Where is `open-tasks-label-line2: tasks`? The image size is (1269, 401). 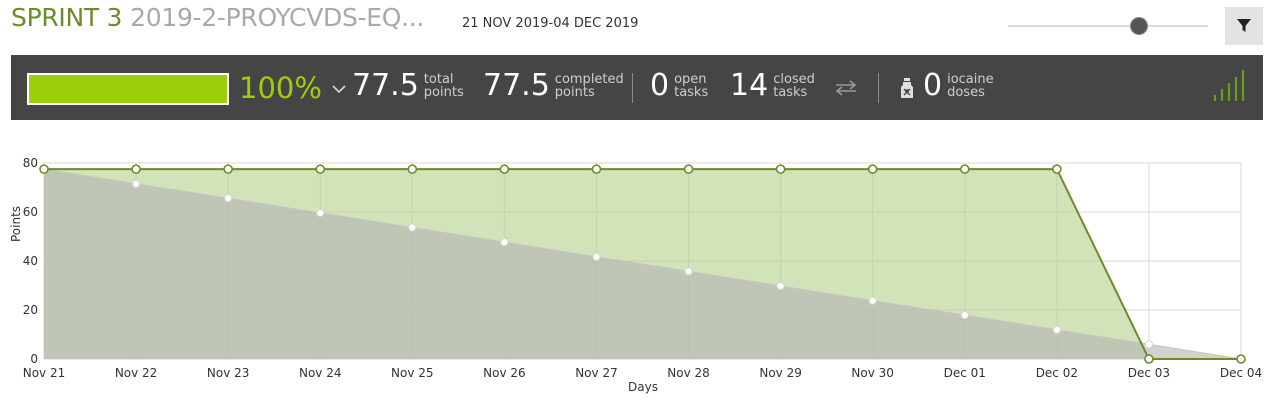 open-tasks-label-line2: tasks is located at coordinates (691, 92).